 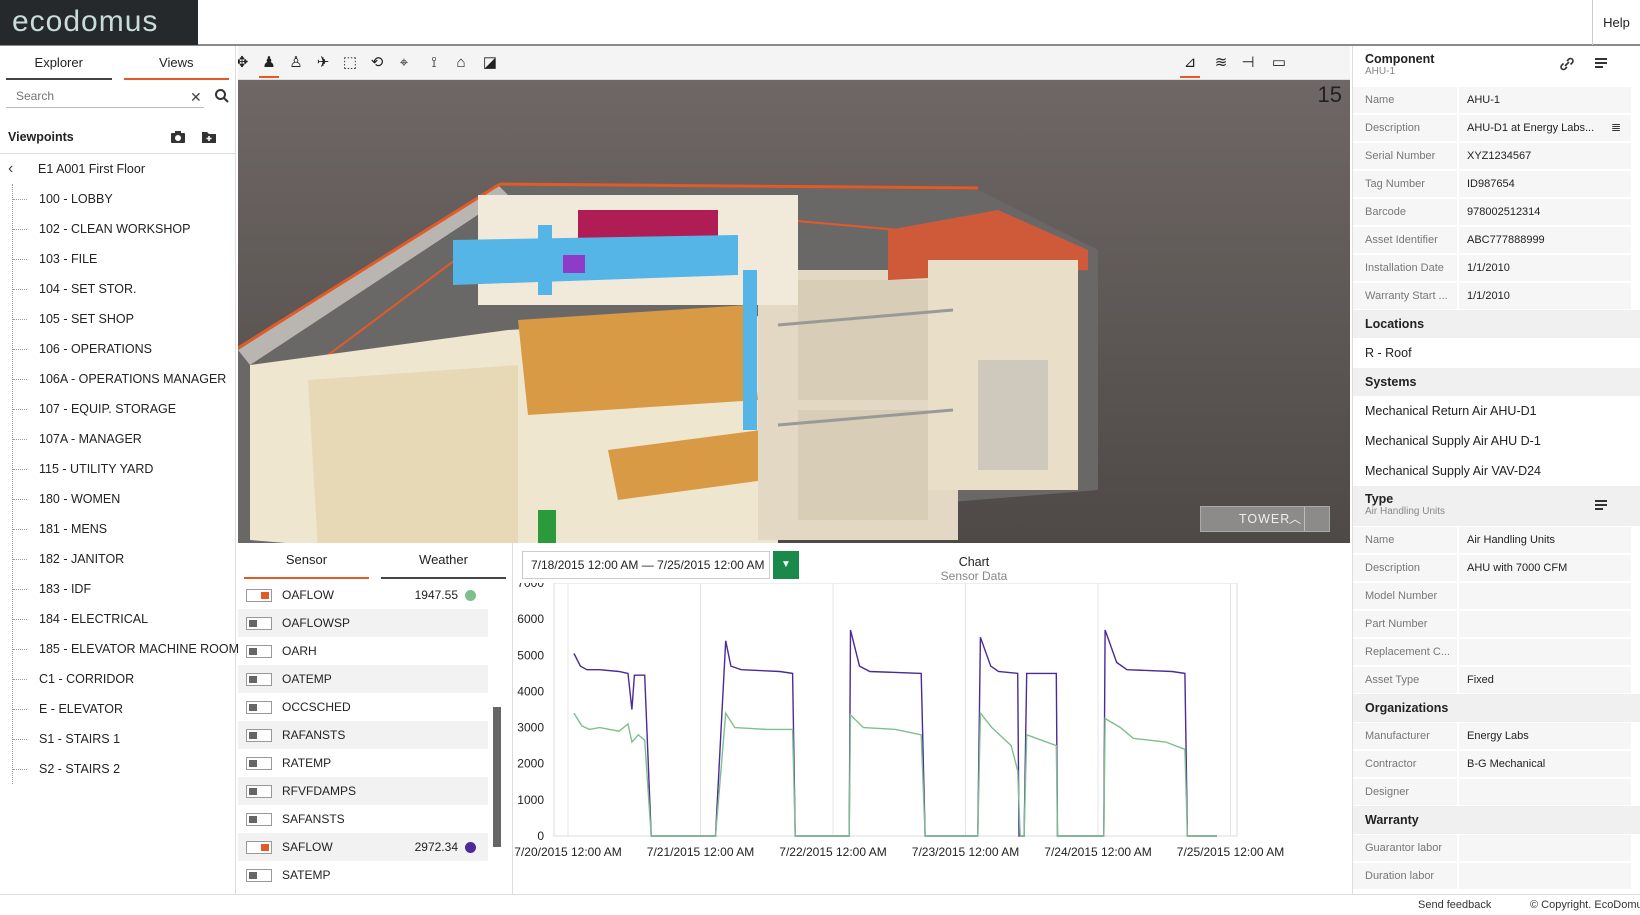 What do you see at coordinates (59, 63) in the screenshot?
I see `tab-explorer: Explorer` at bounding box center [59, 63].